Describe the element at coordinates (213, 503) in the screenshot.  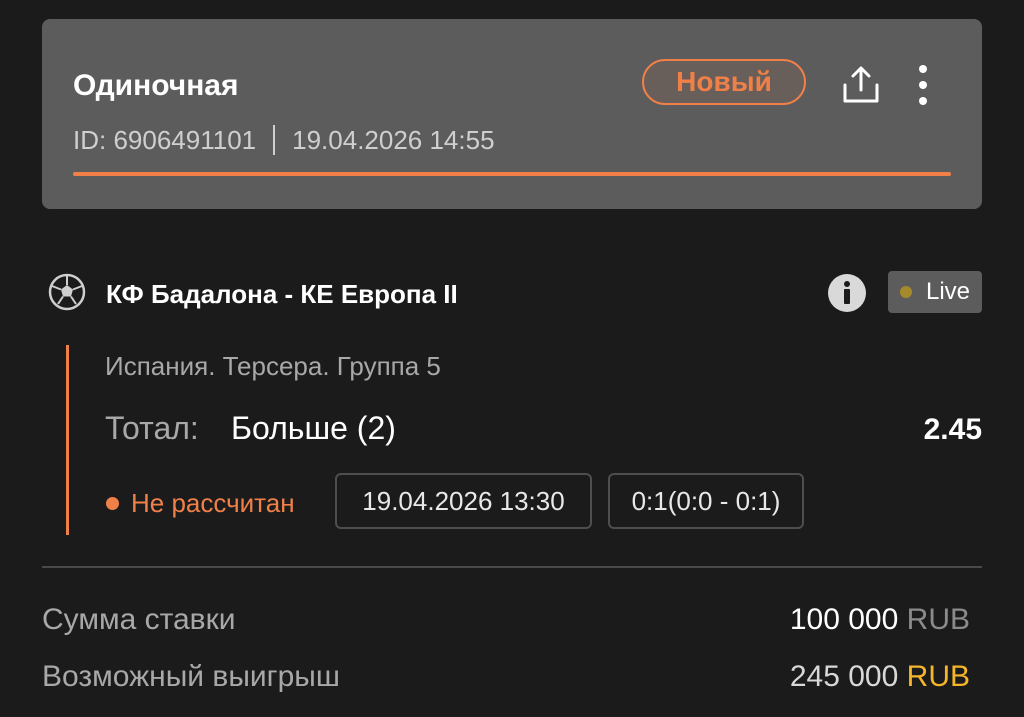
I see `settlement-status: Не рассчитан` at that location.